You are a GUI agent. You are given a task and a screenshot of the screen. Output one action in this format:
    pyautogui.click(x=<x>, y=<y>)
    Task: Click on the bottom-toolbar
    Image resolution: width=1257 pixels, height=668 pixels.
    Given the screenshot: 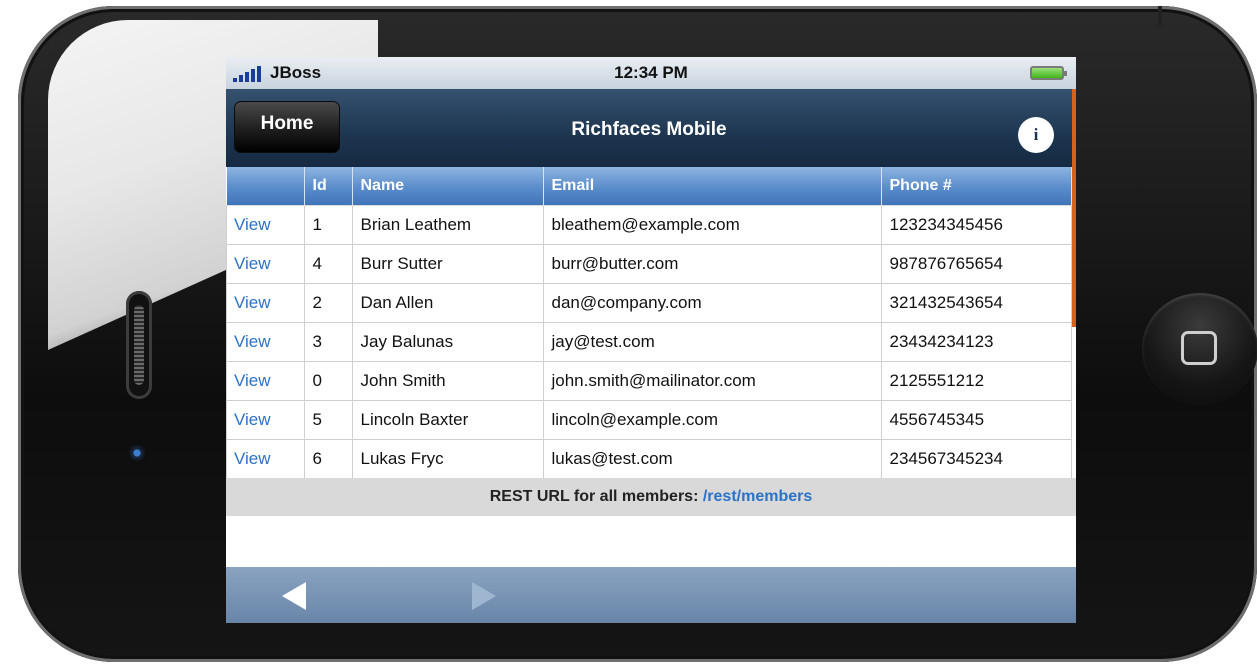 What is the action you would take?
    pyautogui.click(x=651, y=595)
    